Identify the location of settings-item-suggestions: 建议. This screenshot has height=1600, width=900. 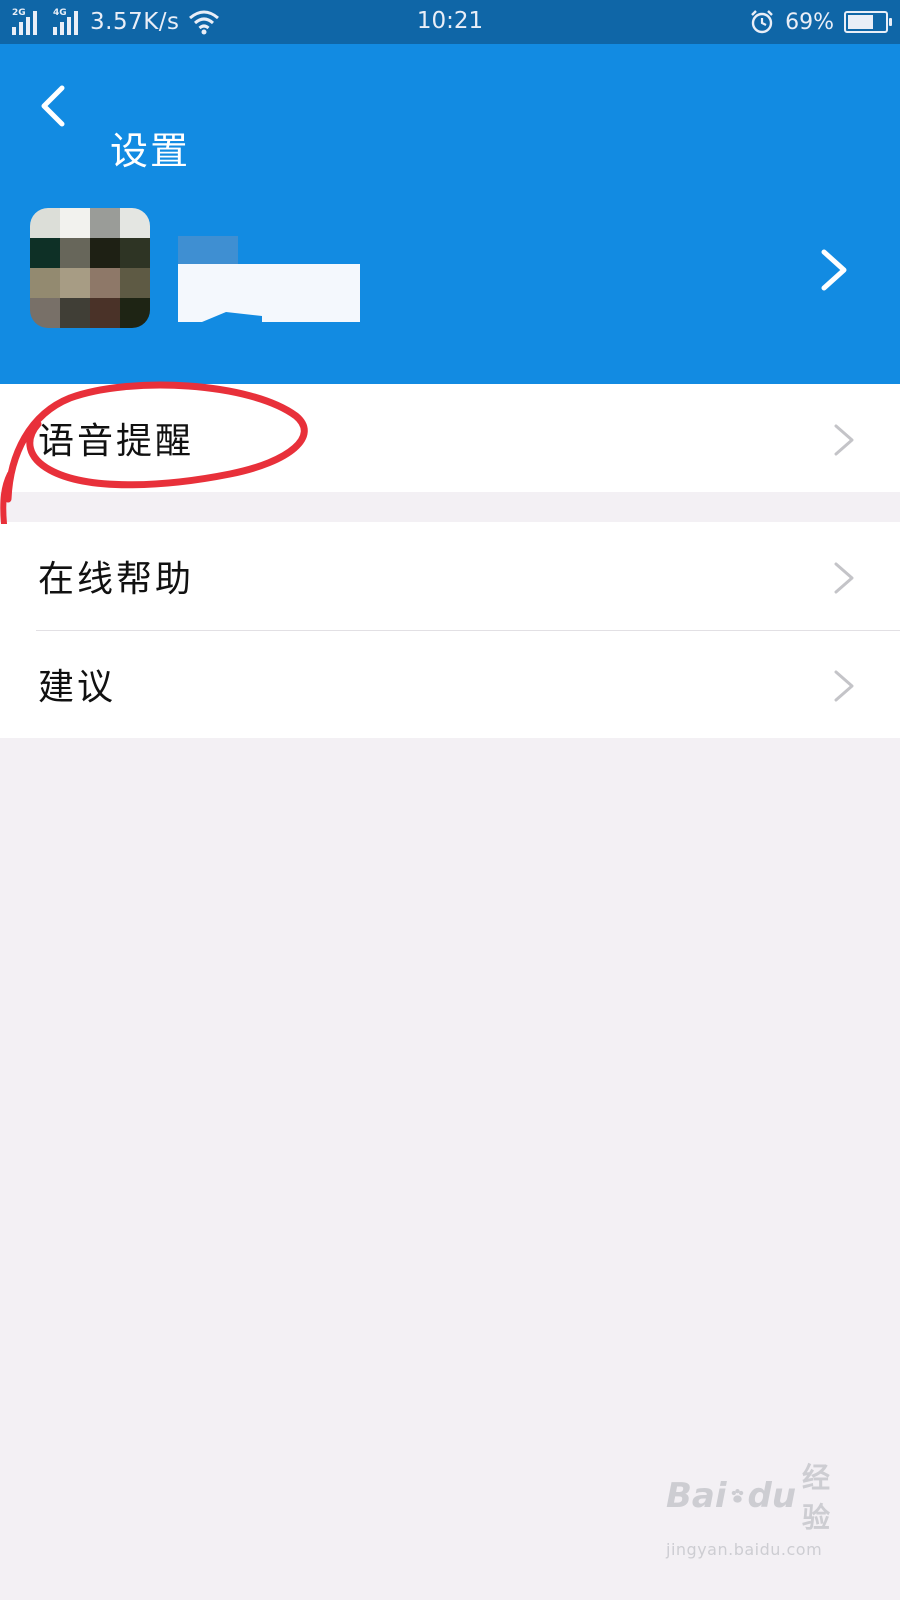
(450, 684).